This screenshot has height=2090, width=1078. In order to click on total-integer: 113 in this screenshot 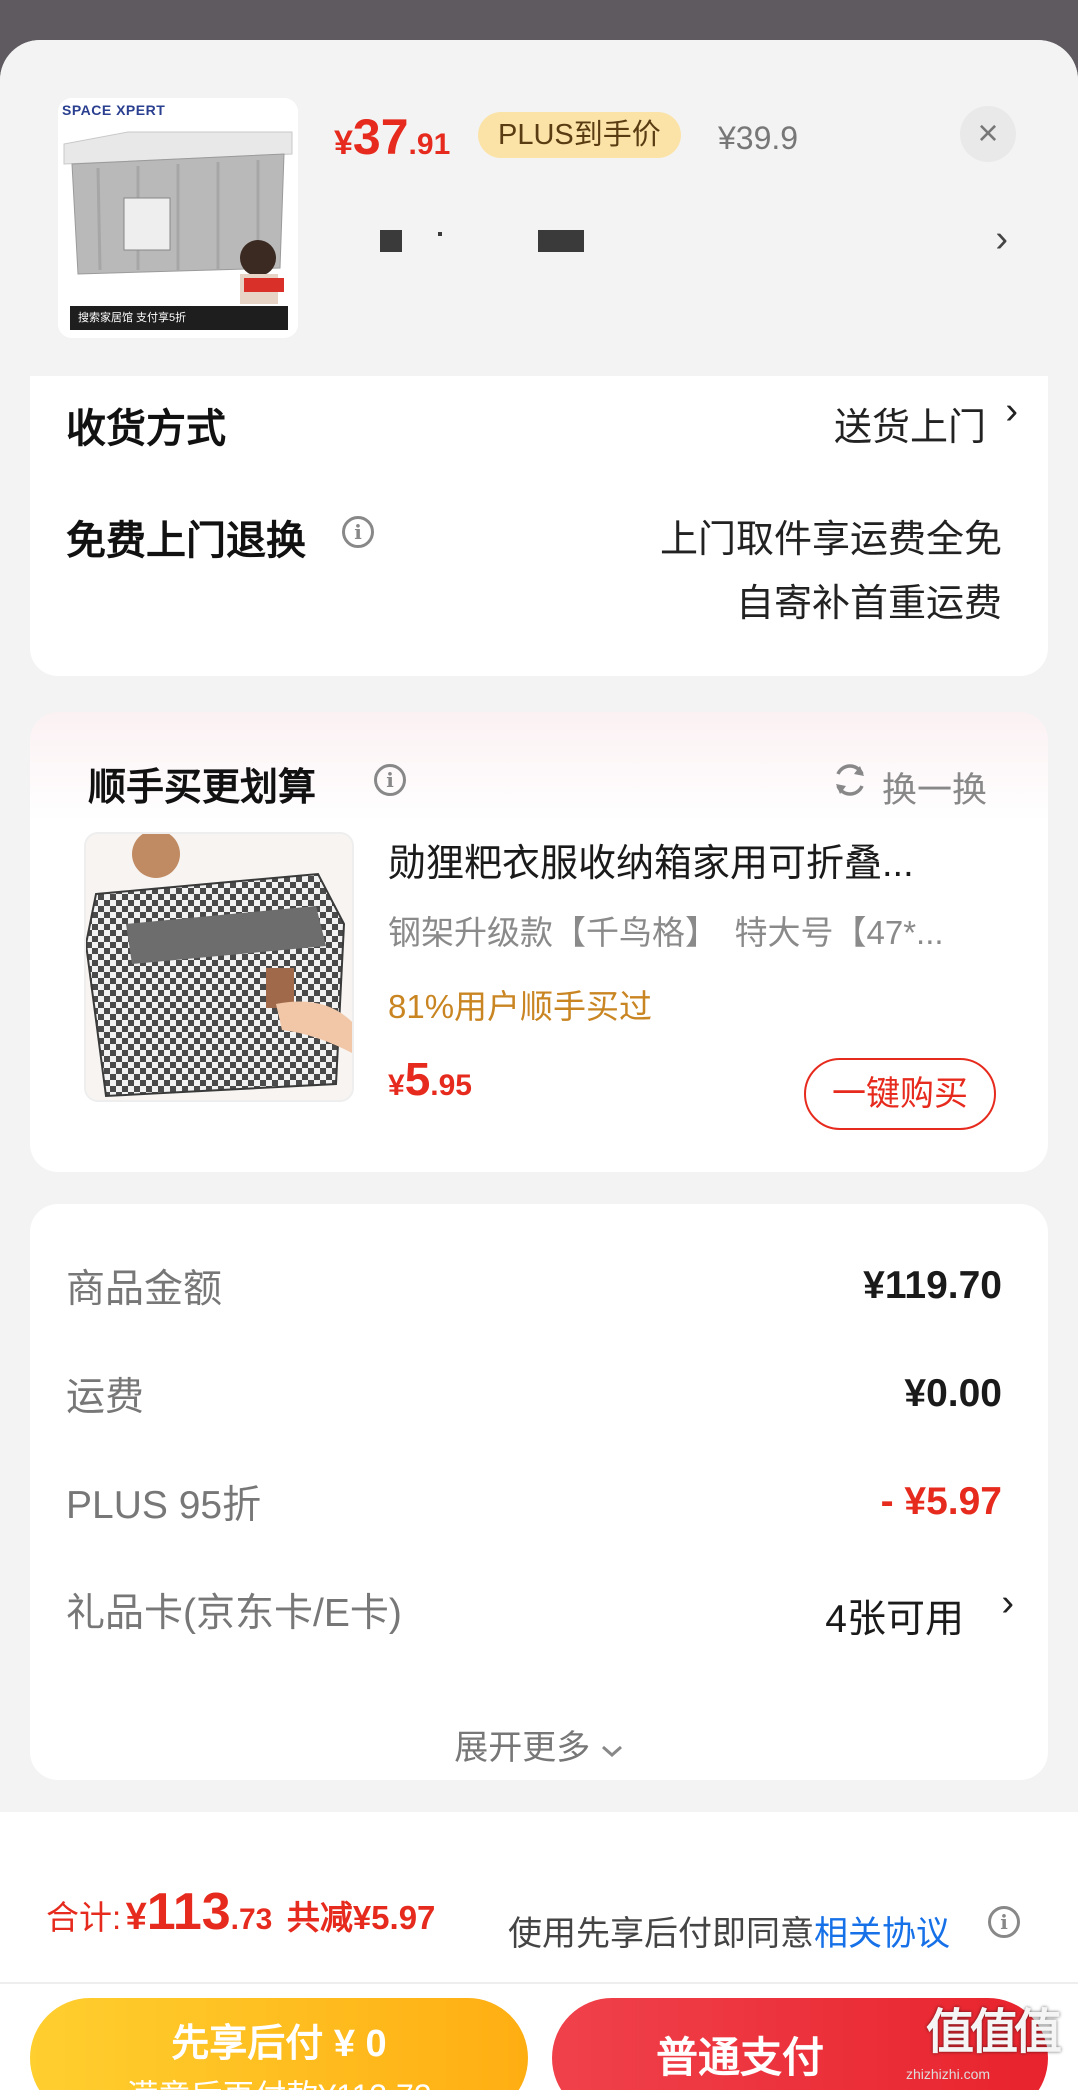, I will do `click(188, 1912)`.